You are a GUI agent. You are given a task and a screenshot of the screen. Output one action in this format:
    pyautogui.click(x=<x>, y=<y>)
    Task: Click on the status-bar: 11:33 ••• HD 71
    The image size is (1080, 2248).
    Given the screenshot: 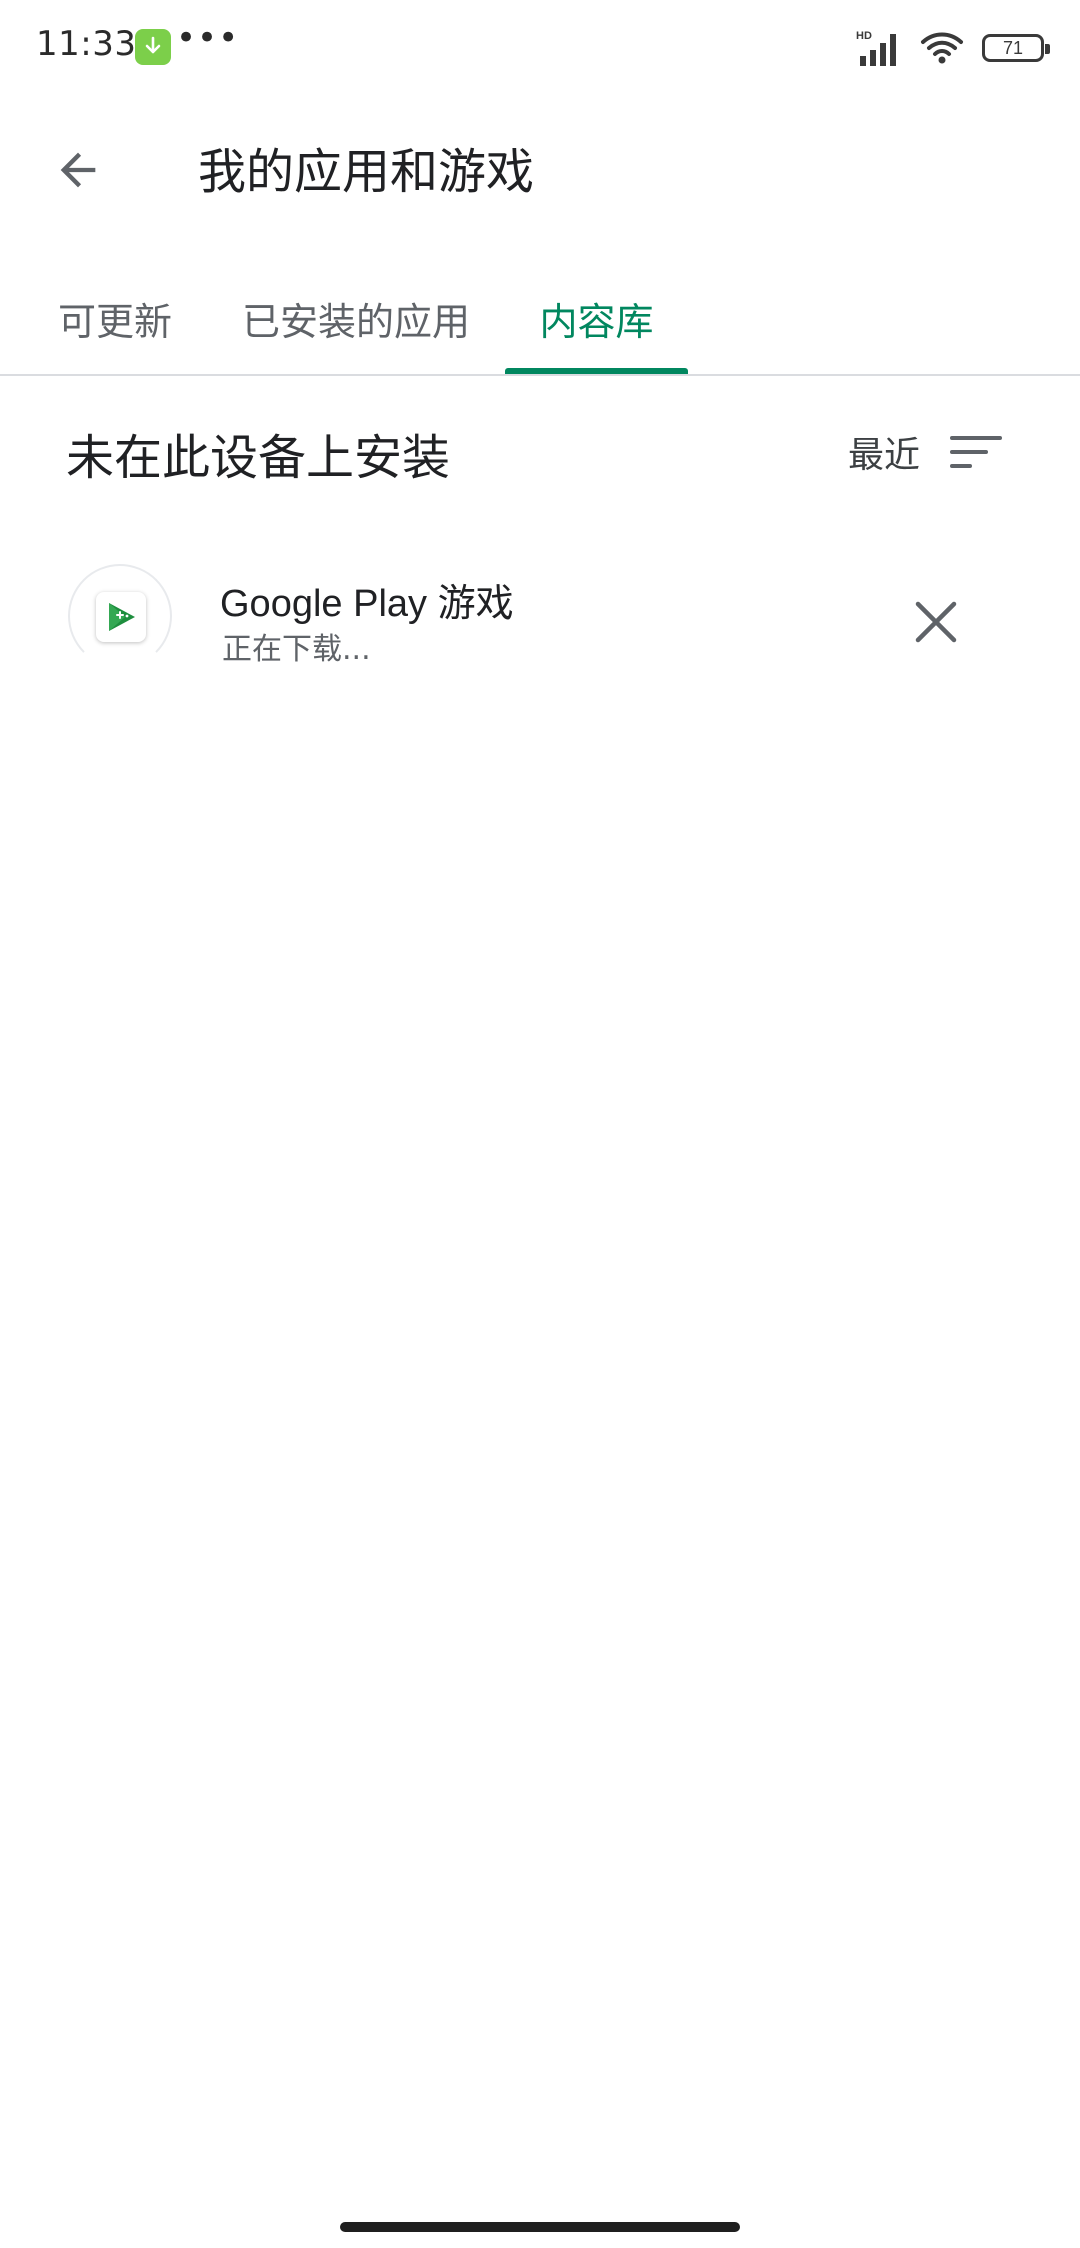 What is the action you would take?
    pyautogui.click(x=540, y=48)
    